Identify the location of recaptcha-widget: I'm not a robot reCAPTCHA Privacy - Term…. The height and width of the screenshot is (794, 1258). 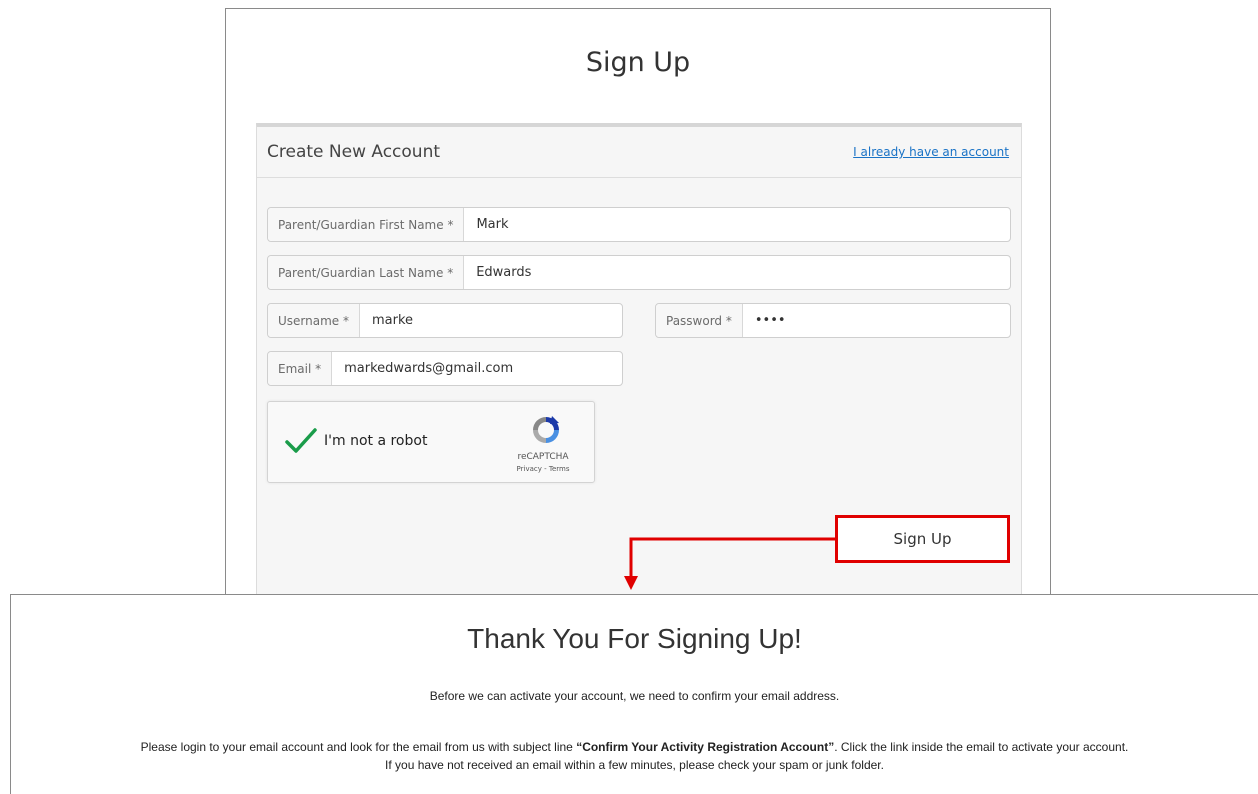
(431, 442).